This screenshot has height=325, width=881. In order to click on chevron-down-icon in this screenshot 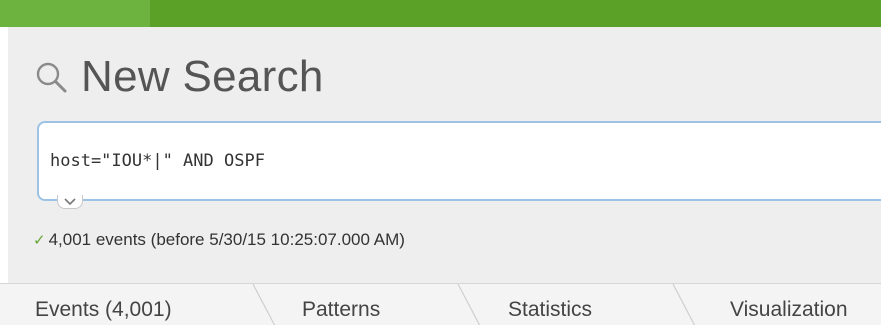, I will do `click(70, 201)`.